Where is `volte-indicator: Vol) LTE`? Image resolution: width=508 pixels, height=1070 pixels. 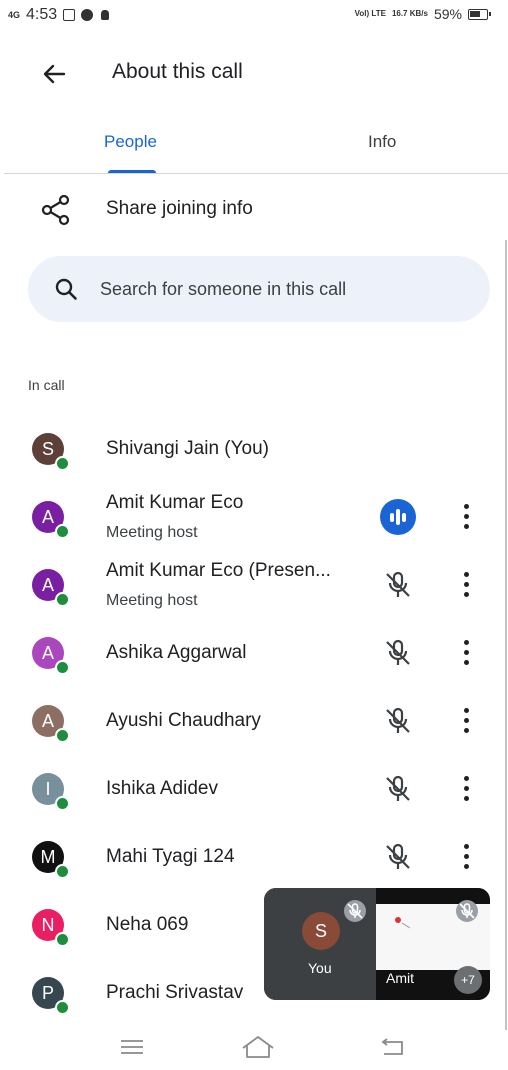
volte-indicator: Vol) LTE is located at coordinates (370, 13).